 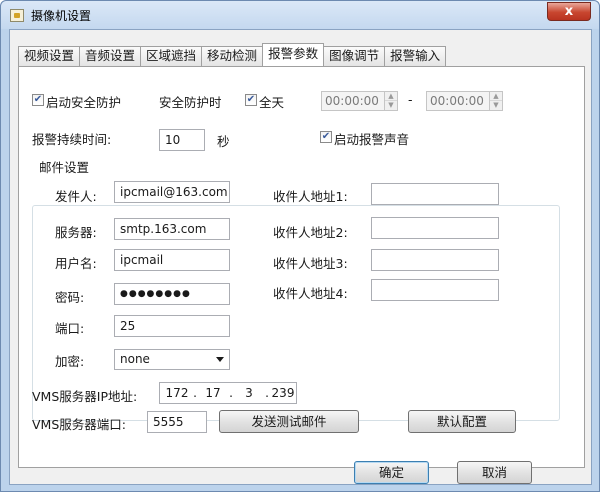 What do you see at coordinates (326, 137) in the screenshot?
I see `alarm-sound-checkbox: ✔` at bounding box center [326, 137].